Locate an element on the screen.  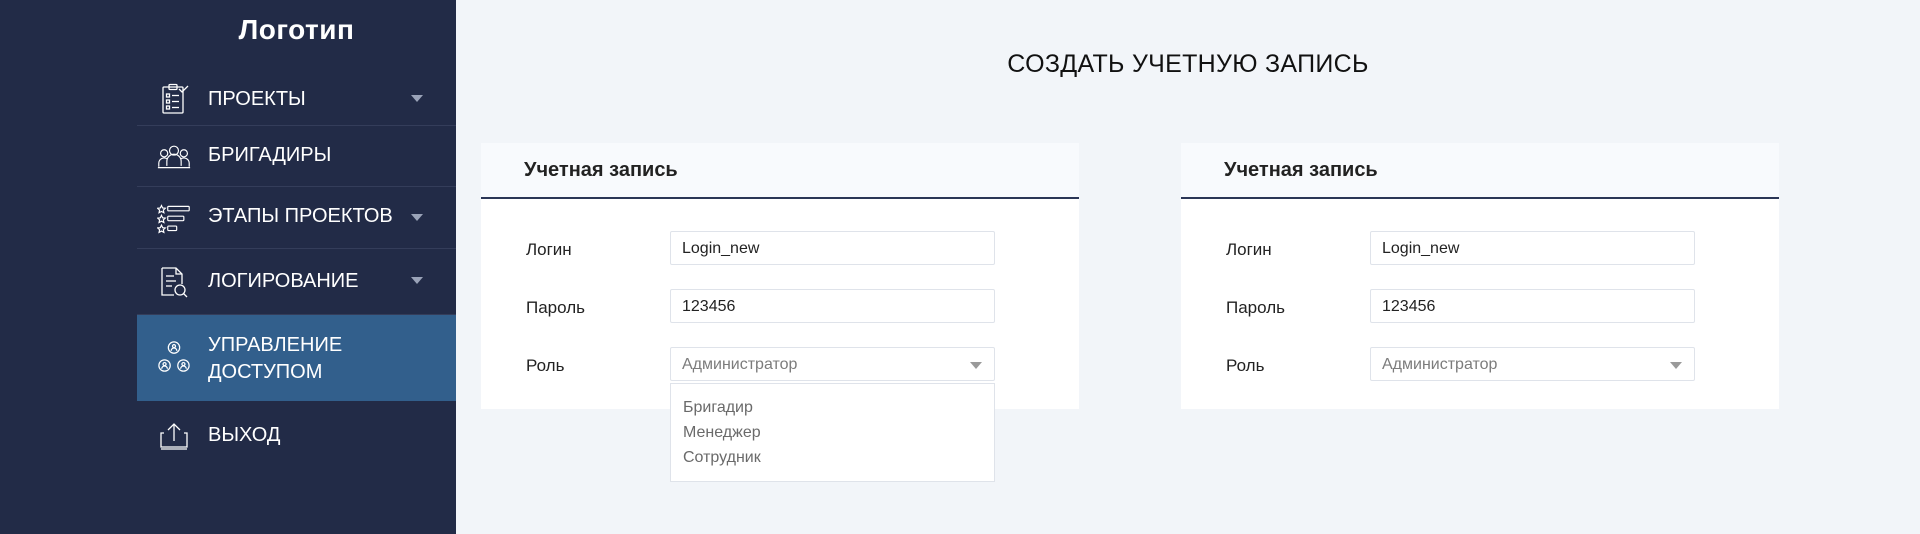
sidebar-item-projects: Проекты is located at coordinates (296, 99).